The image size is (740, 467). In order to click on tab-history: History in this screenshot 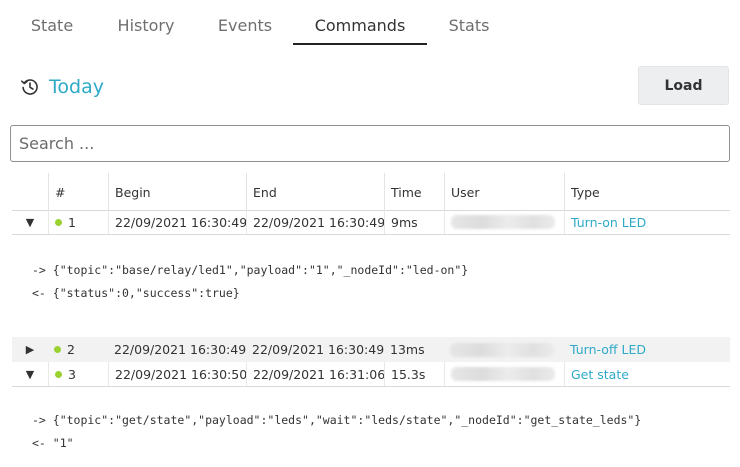, I will do `click(146, 22)`.